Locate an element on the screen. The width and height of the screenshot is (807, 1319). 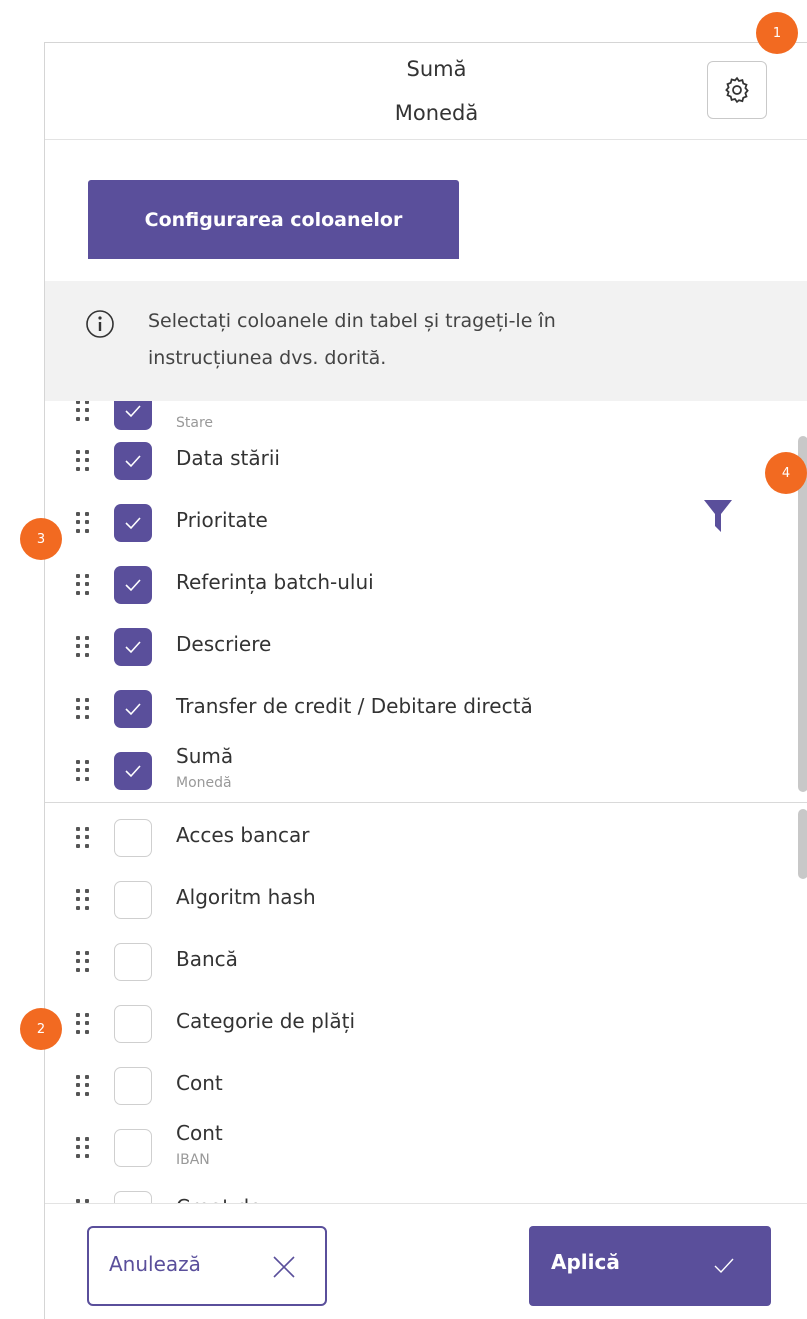
list-item: Descriere is located at coordinates (415, 648).